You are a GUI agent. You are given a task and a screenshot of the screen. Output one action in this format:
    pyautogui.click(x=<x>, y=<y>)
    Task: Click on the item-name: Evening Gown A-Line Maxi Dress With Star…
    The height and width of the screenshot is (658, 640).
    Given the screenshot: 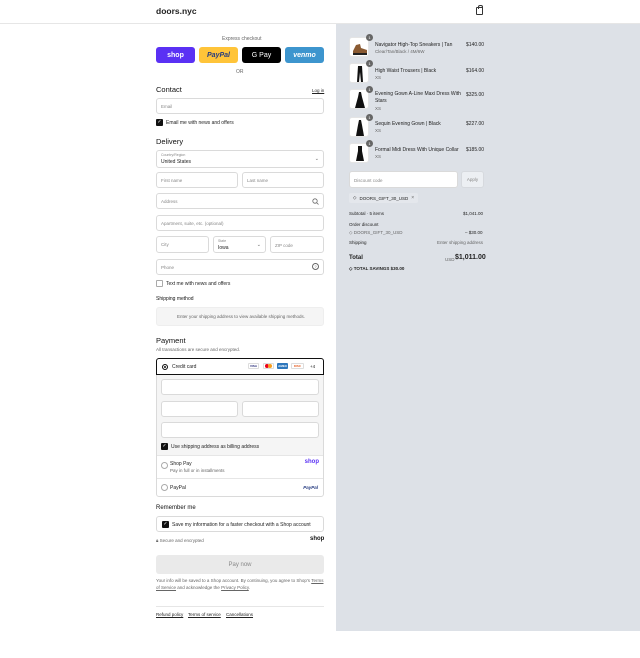 What is the action you would take?
    pyautogui.click(x=418, y=97)
    